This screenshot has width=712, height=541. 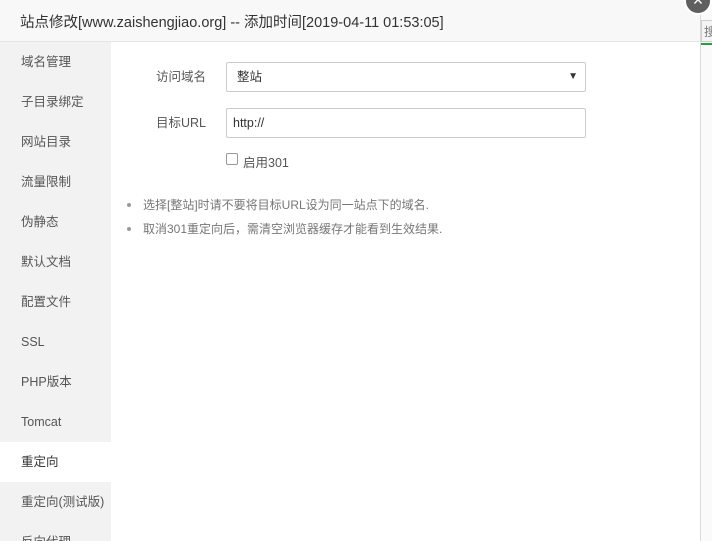 I want to click on list-item: 取消301重定向后，需清空浏览器缓存才能看到生效结果., so click(x=407, y=233).